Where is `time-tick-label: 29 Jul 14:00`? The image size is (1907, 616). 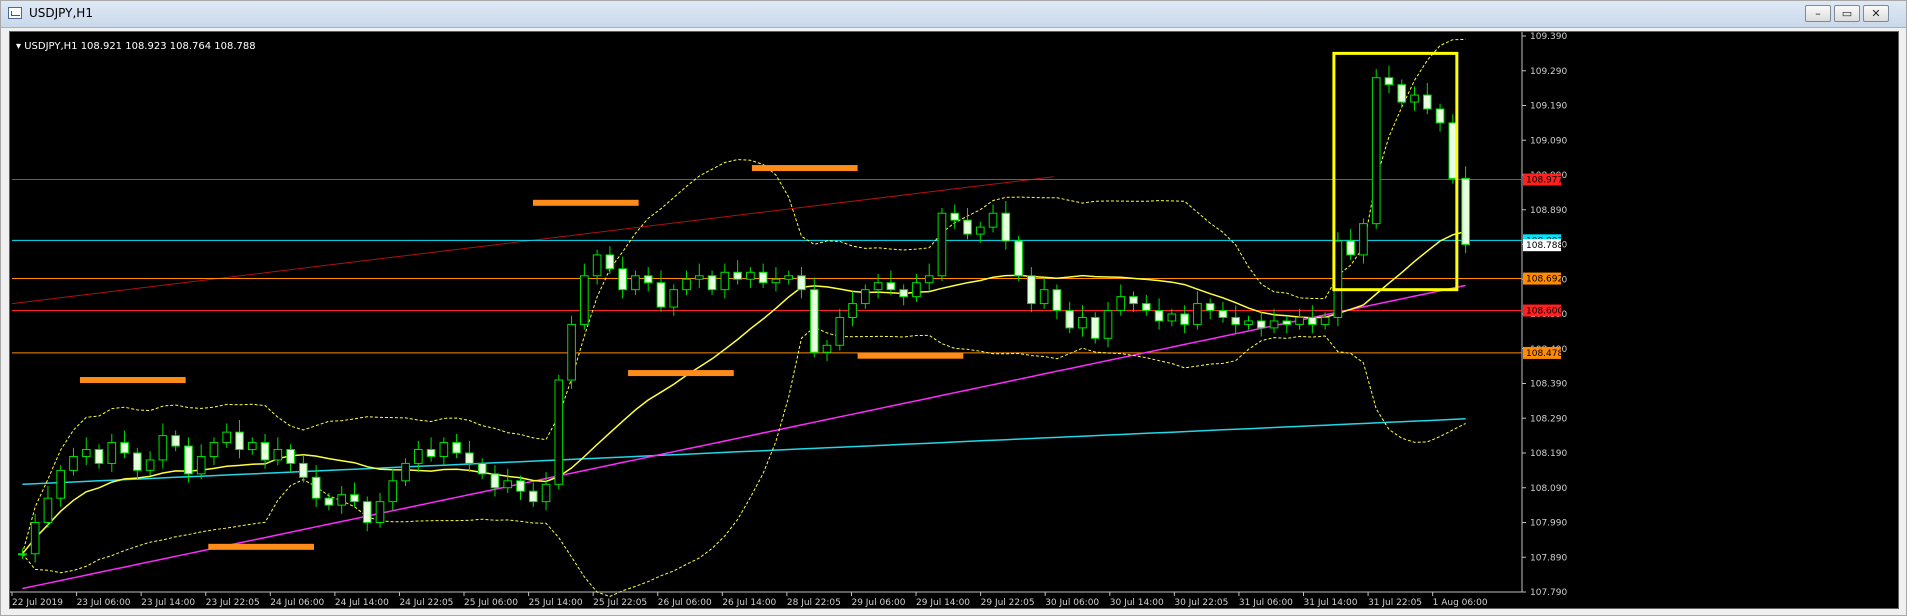
time-tick-label: 29 Jul 14:00 is located at coordinates (943, 603).